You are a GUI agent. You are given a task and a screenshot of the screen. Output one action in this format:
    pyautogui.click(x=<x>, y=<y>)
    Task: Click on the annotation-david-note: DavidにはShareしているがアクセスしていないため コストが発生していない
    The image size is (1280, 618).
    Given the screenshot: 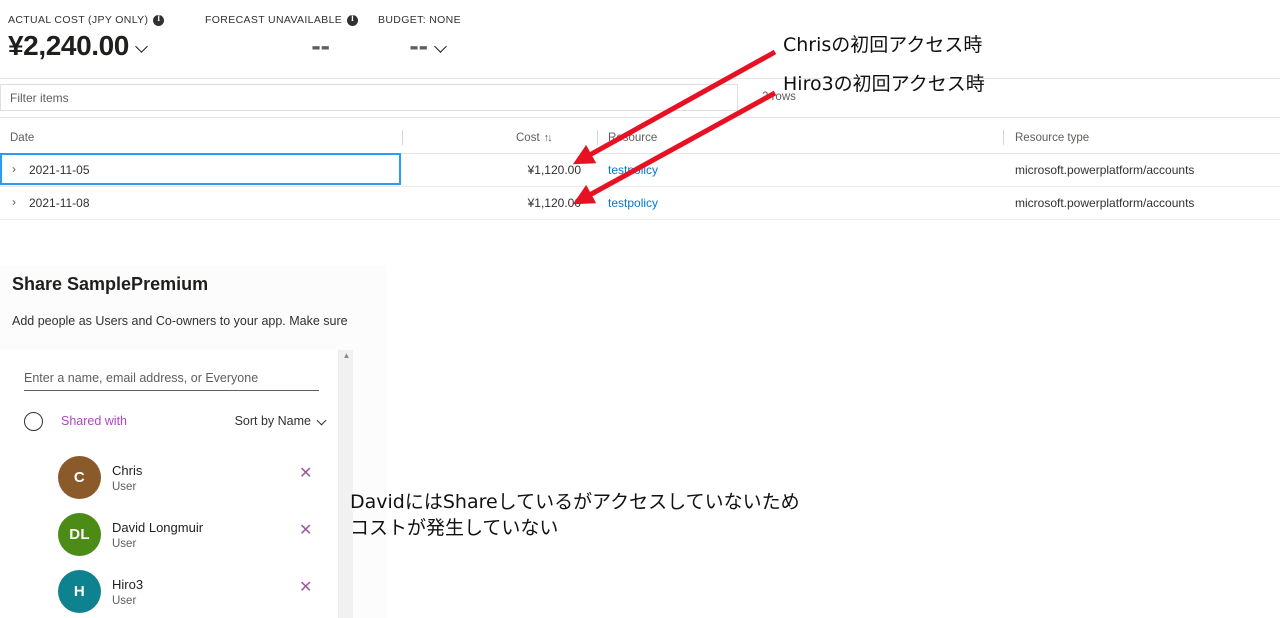 What is the action you would take?
    pyautogui.click(x=575, y=515)
    